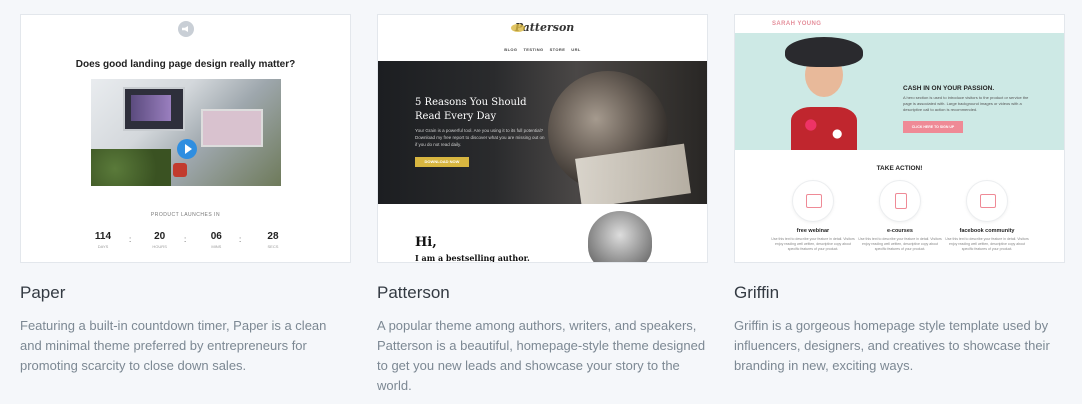 The height and width of the screenshot is (404, 1082). What do you see at coordinates (185, 293) in the screenshot?
I see `theme-title: Paper` at bounding box center [185, 293].